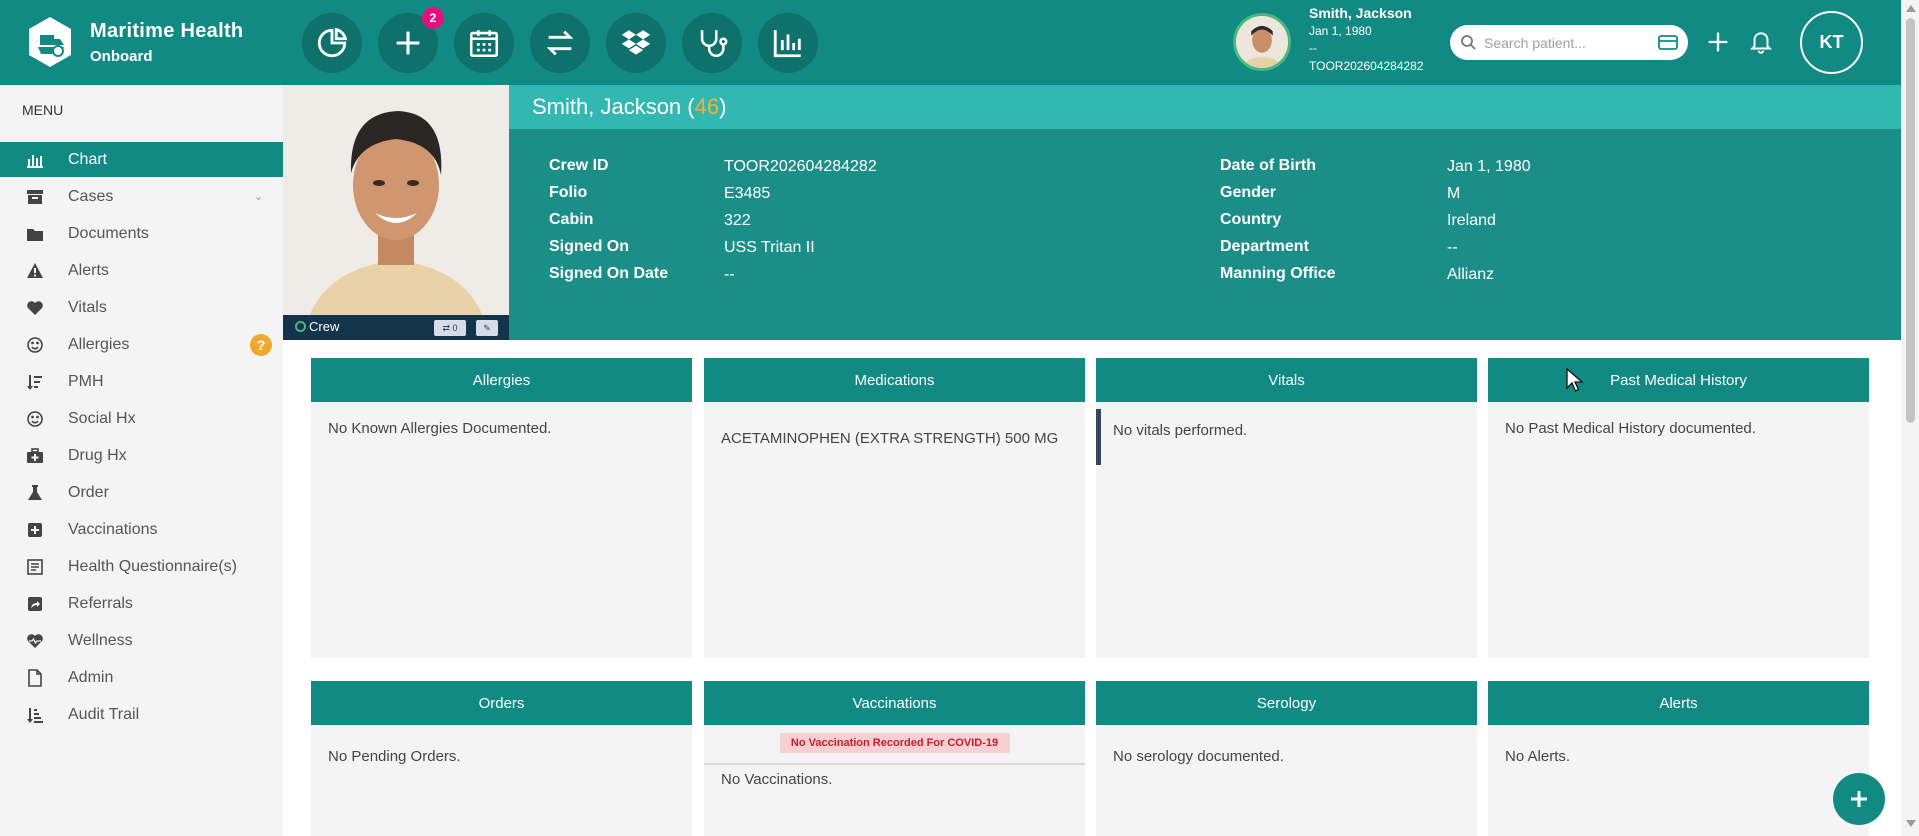 The image size is (1919, 836). Describe the element at coordinates (777, 779) in the screenshot. I see `card-body: No Vaccinations.` at that location.